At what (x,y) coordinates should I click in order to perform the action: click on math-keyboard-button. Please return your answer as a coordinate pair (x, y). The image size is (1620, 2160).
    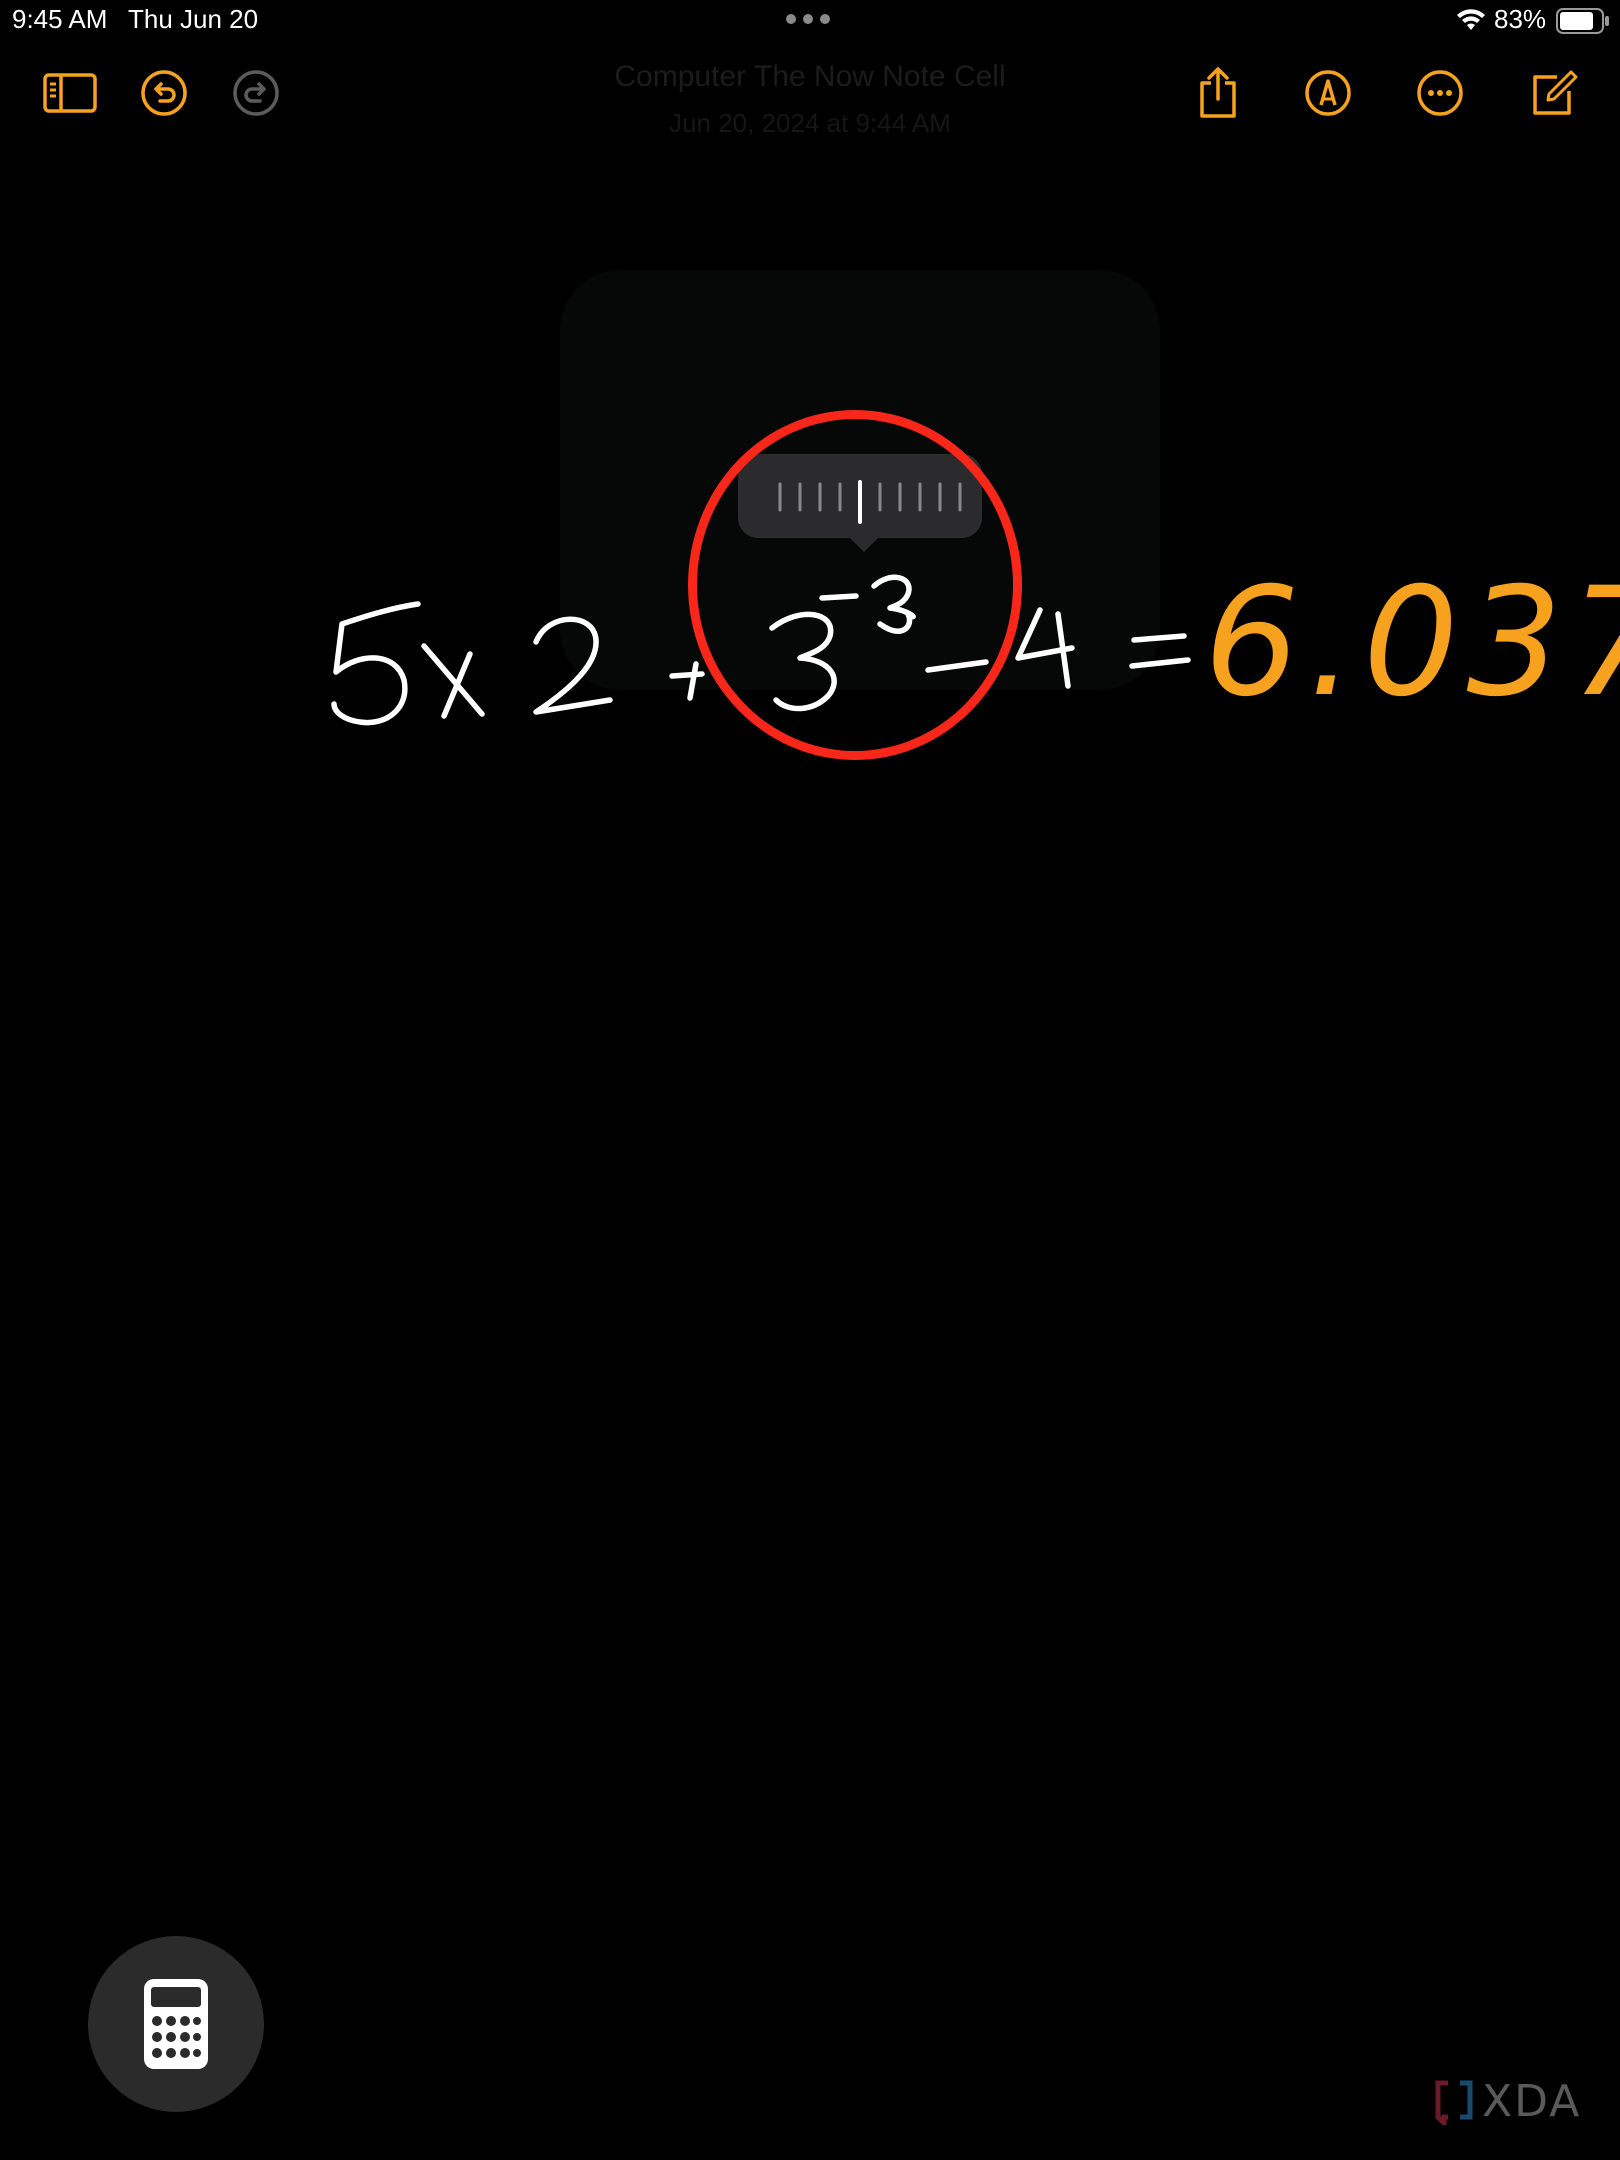
    Looking at the image, I should click on (176, 2024).